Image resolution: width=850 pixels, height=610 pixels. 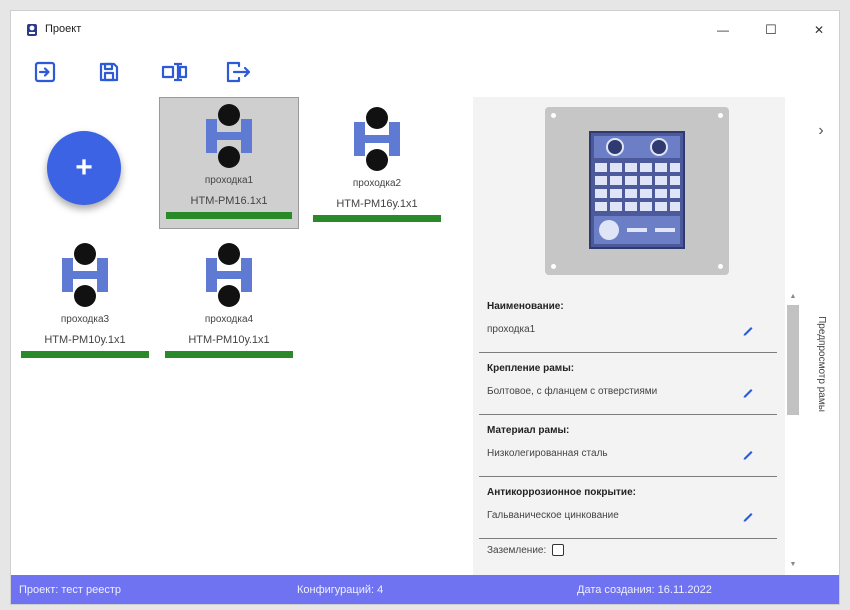 I want to click on import-icon, so click(x=45, y=72).